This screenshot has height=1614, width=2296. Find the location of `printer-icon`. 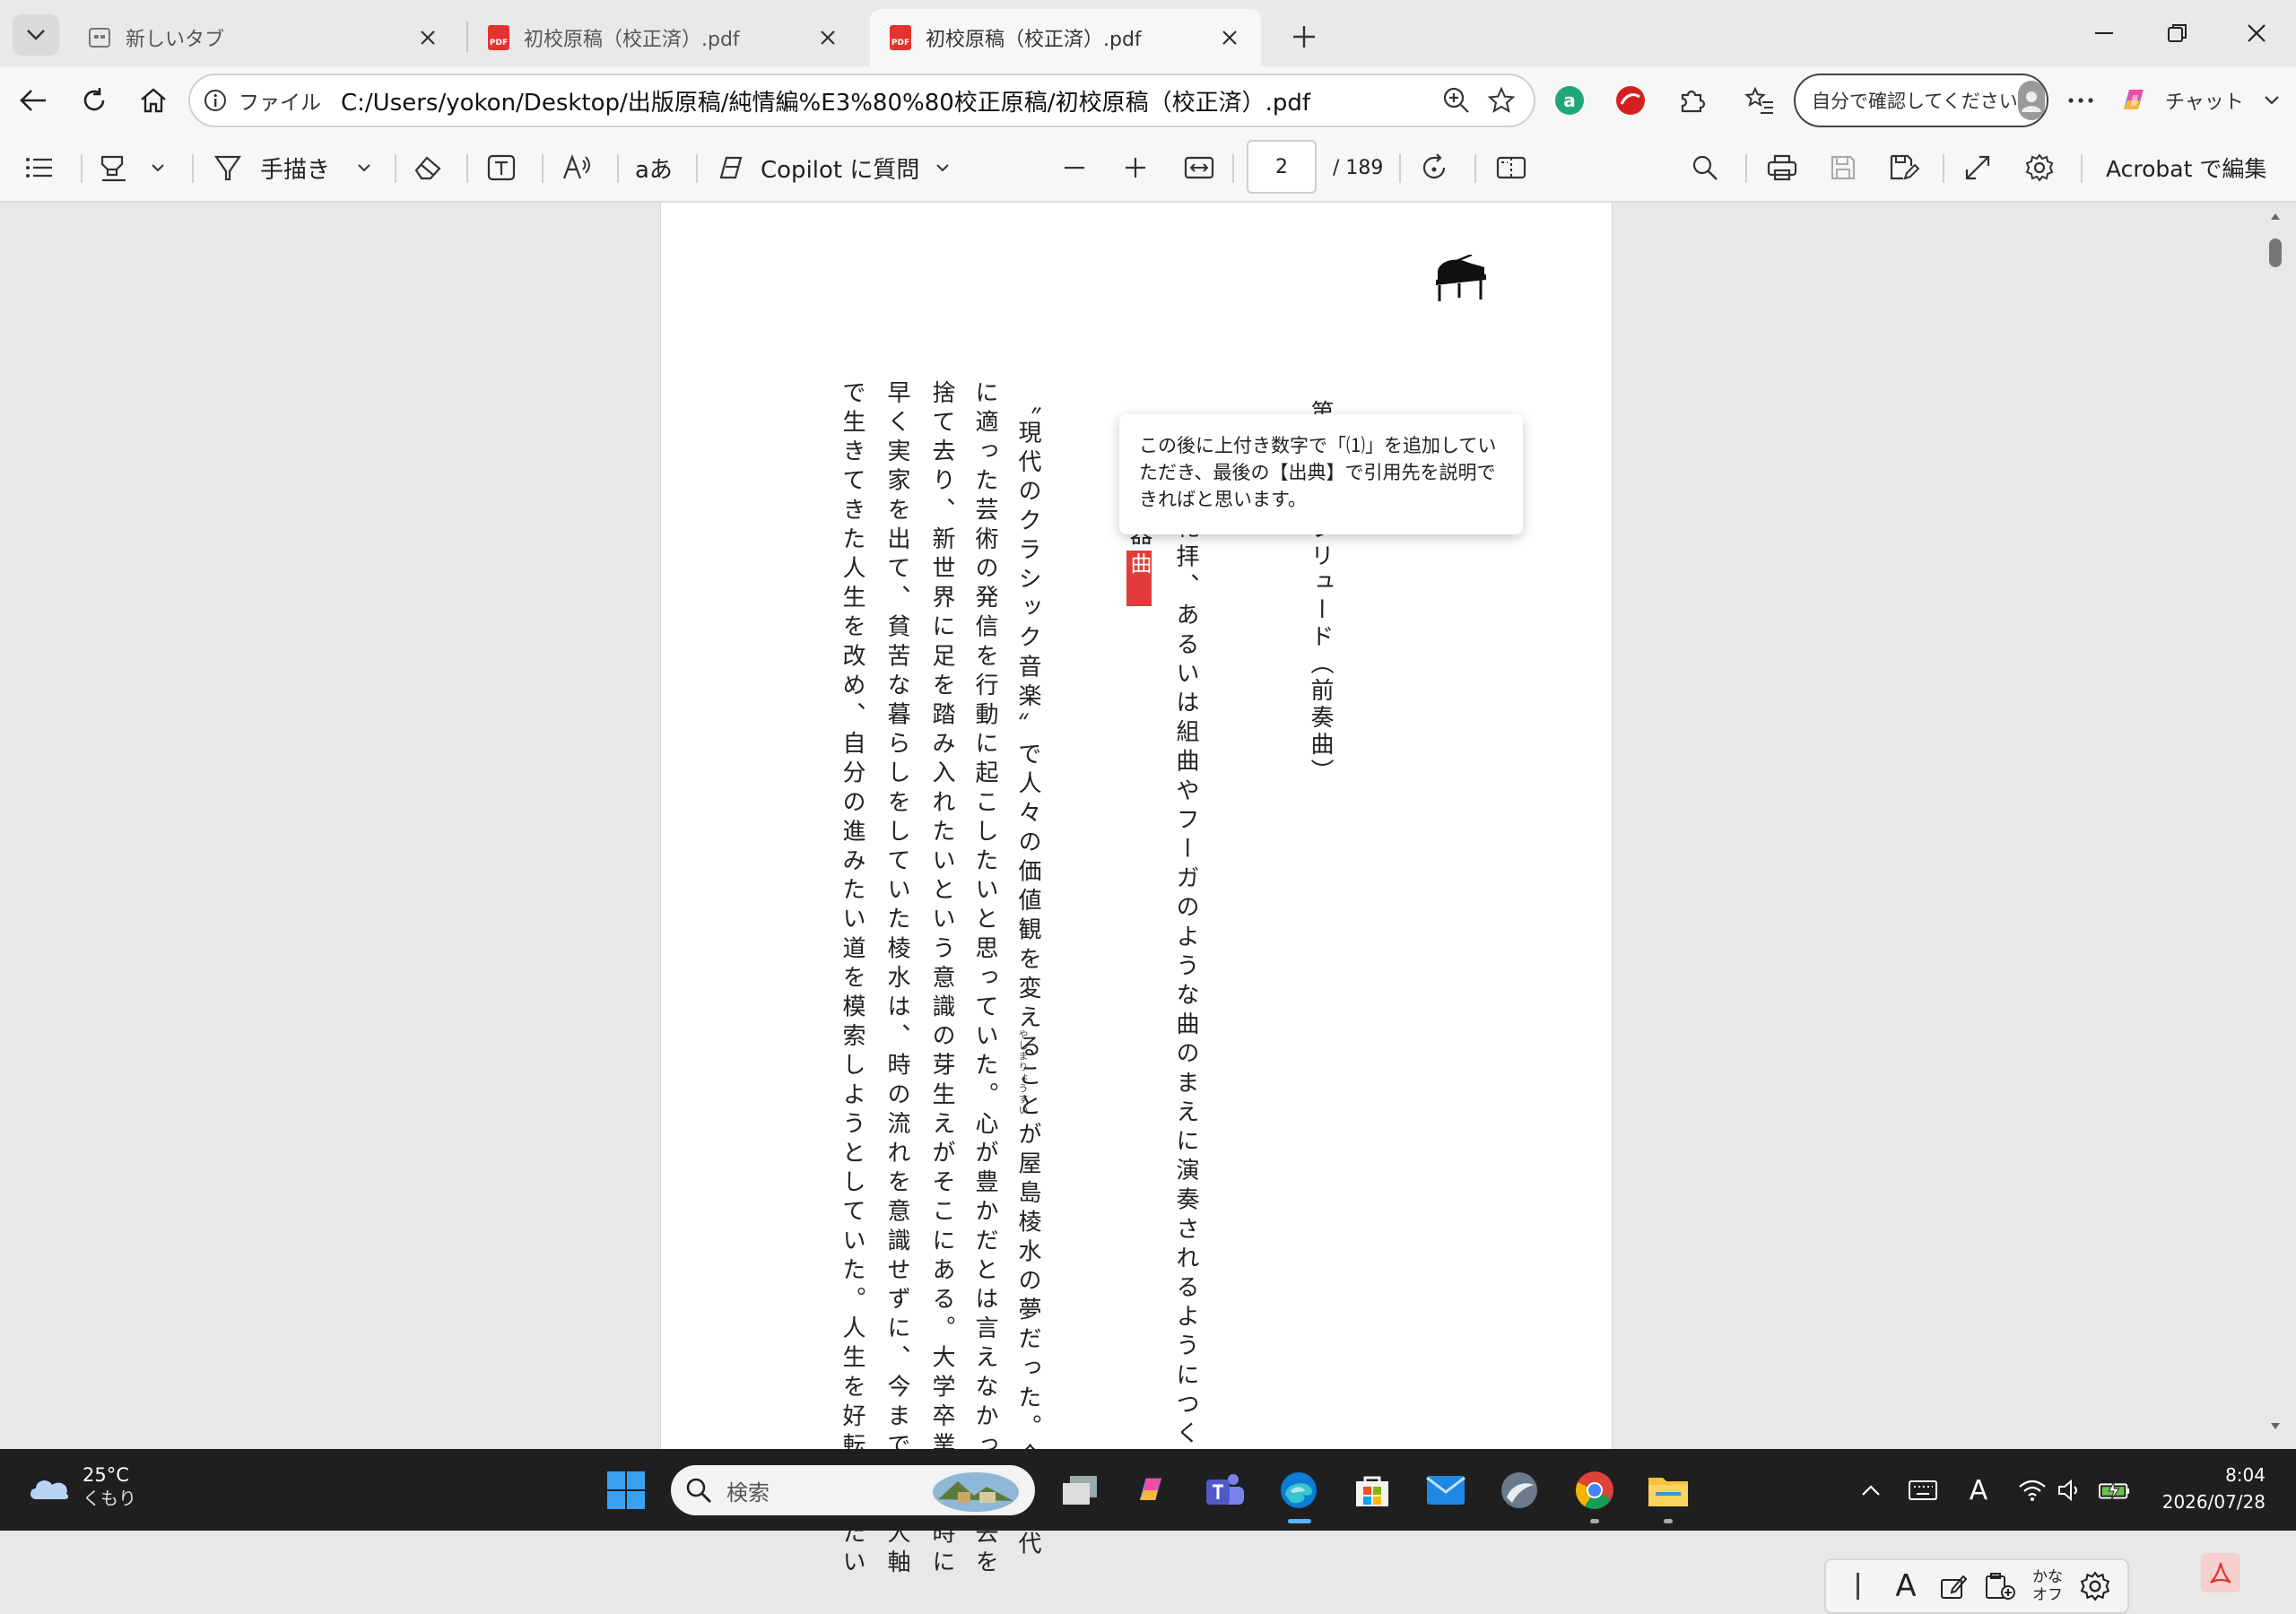

printer-icon is located at coordinates (1782, 167).